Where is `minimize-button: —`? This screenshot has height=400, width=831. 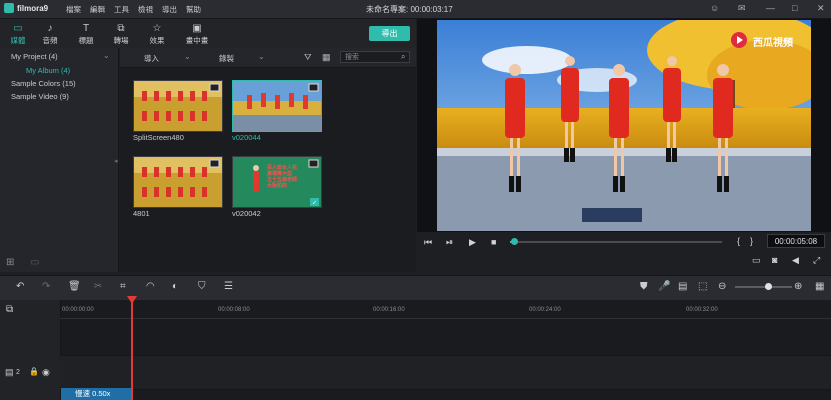
minimize-button: — is located at coordinates (770, 8).